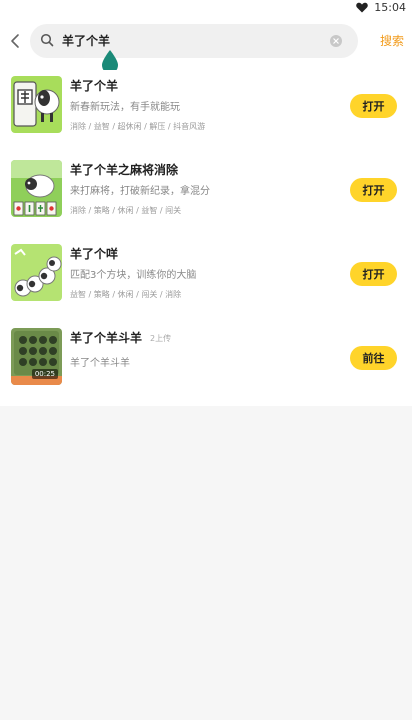 The width and height of the screenshot is (412, 720). Describe the element at coordinates (36, 356) in the screenshot. I see `video-thumbnail: 00:25` at that location.